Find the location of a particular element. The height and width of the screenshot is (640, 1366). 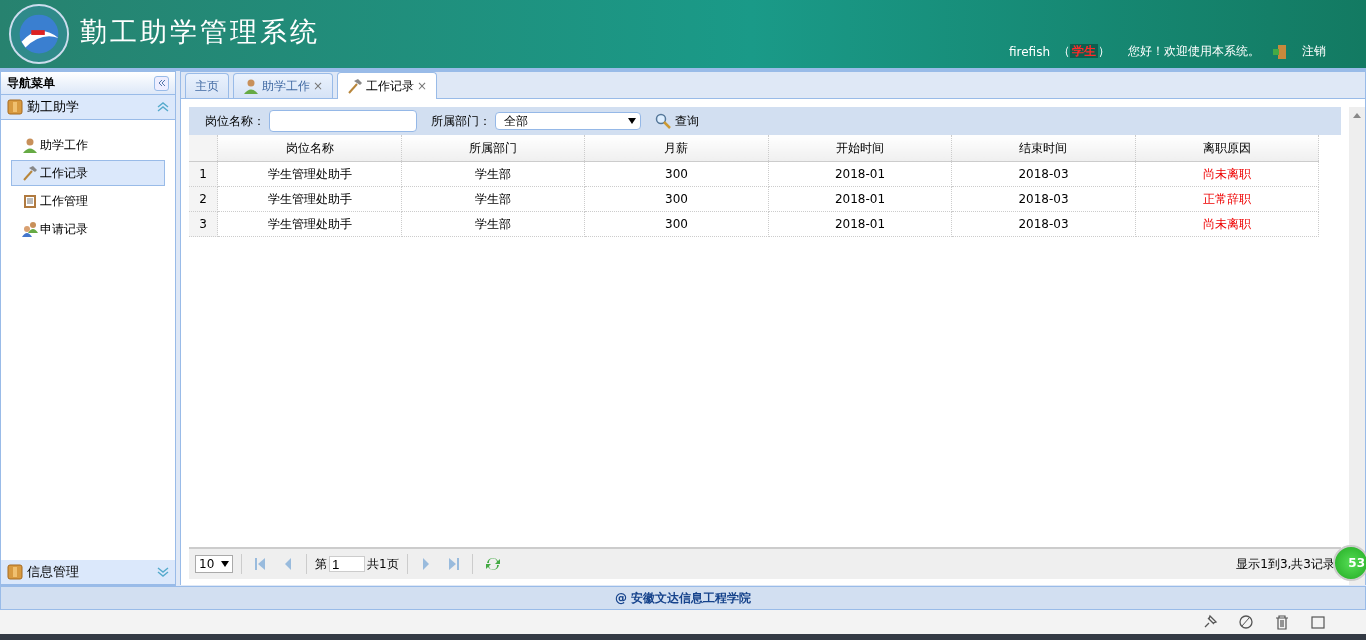

collapse-button is located at coordinates (161, 83).